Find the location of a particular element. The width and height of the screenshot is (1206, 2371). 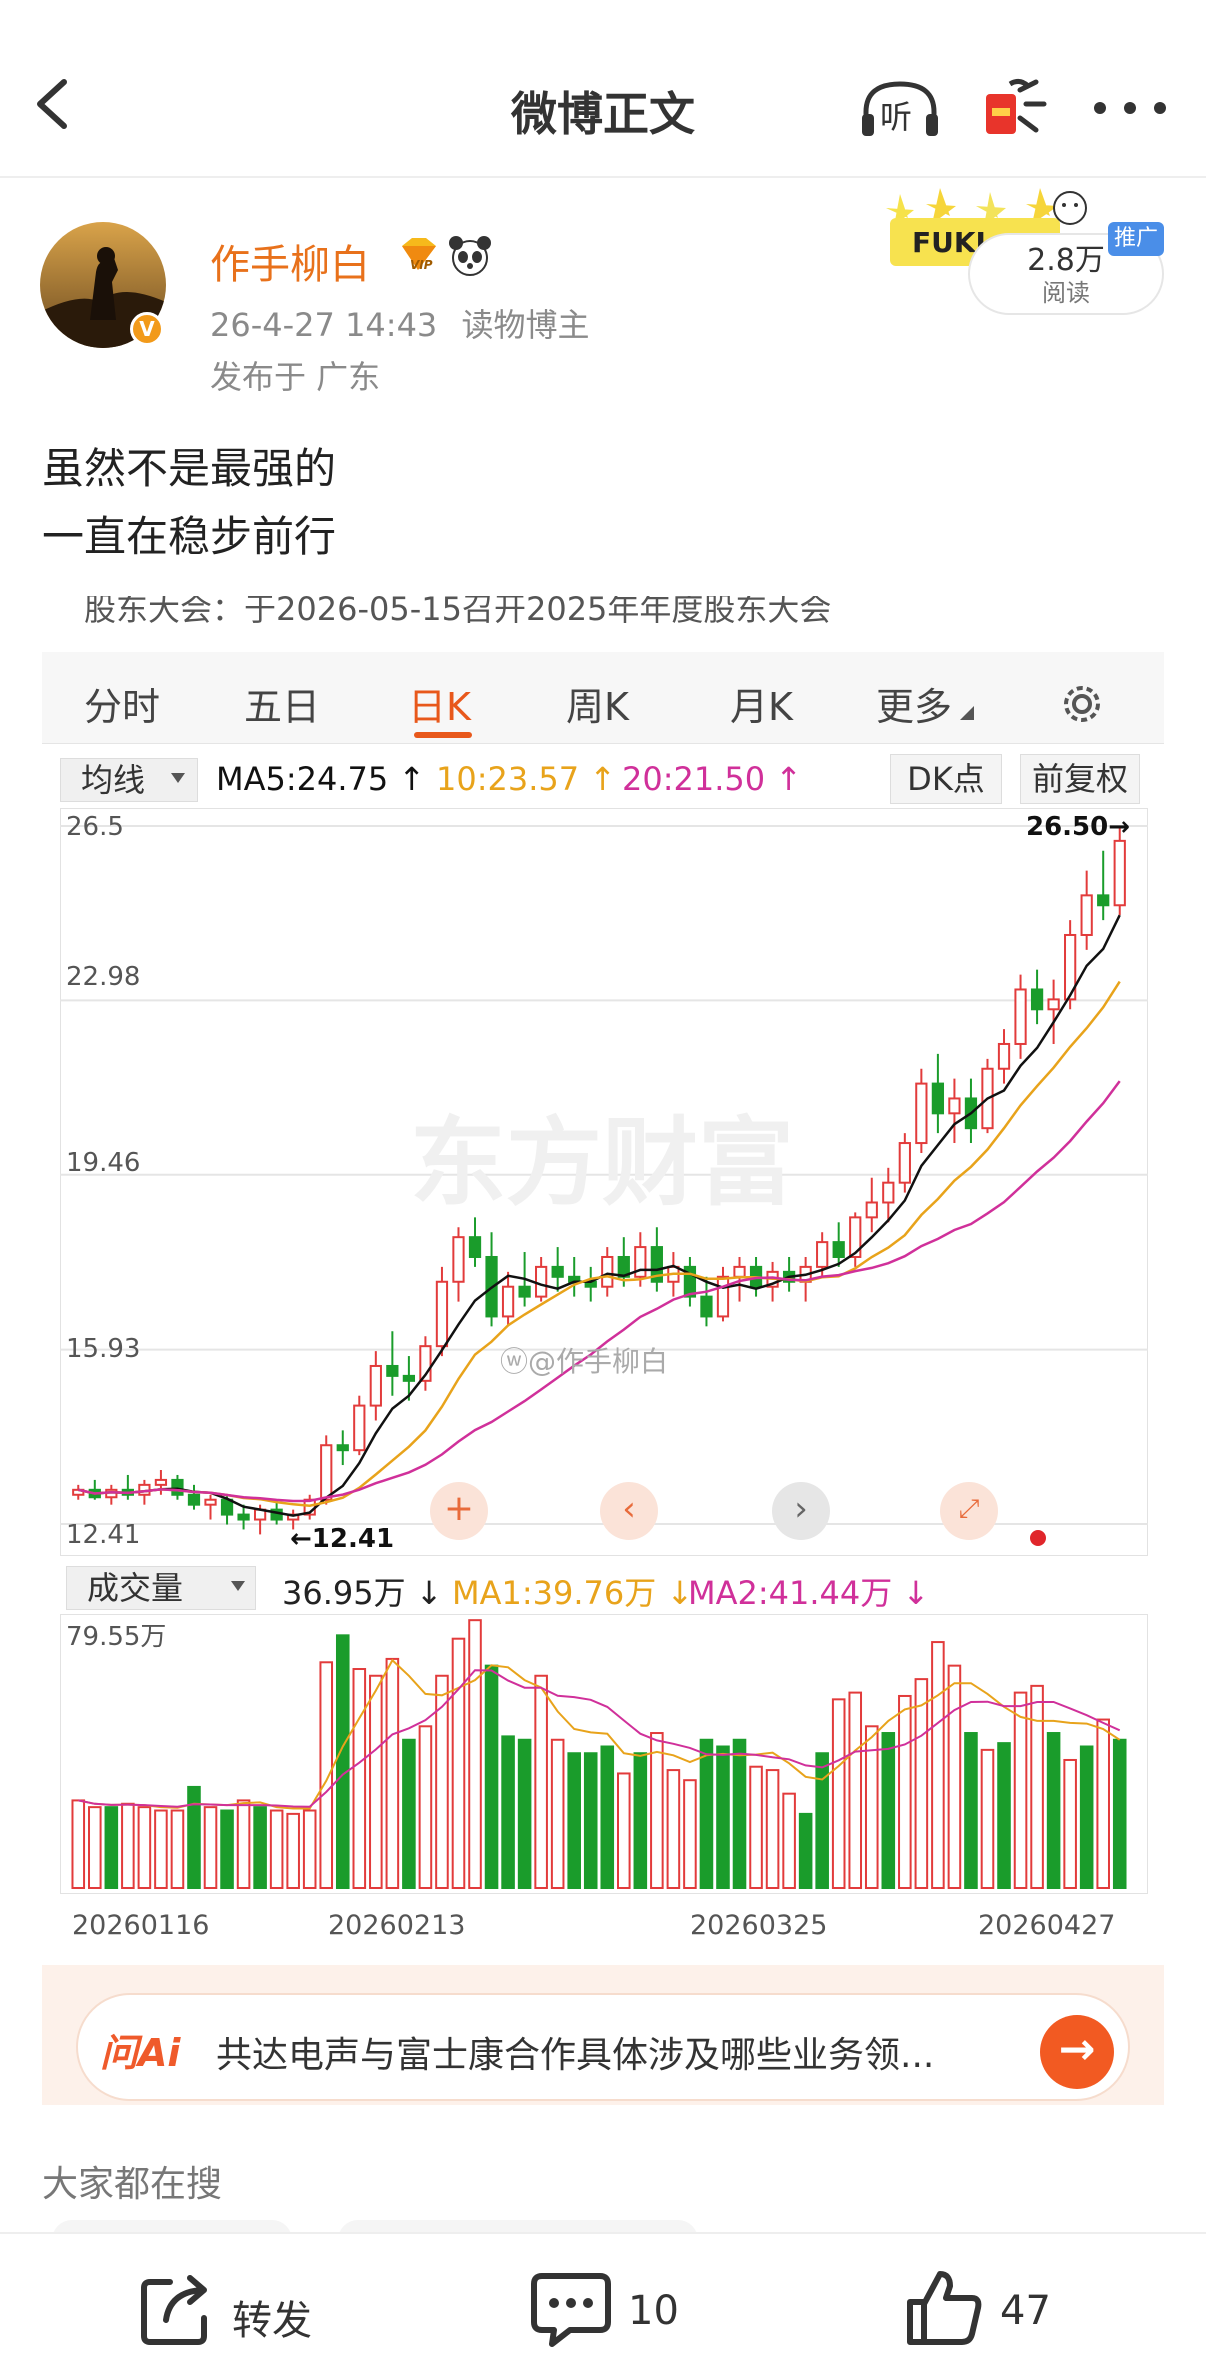

settings-gear-icon is located at coordinates (1082, 704).